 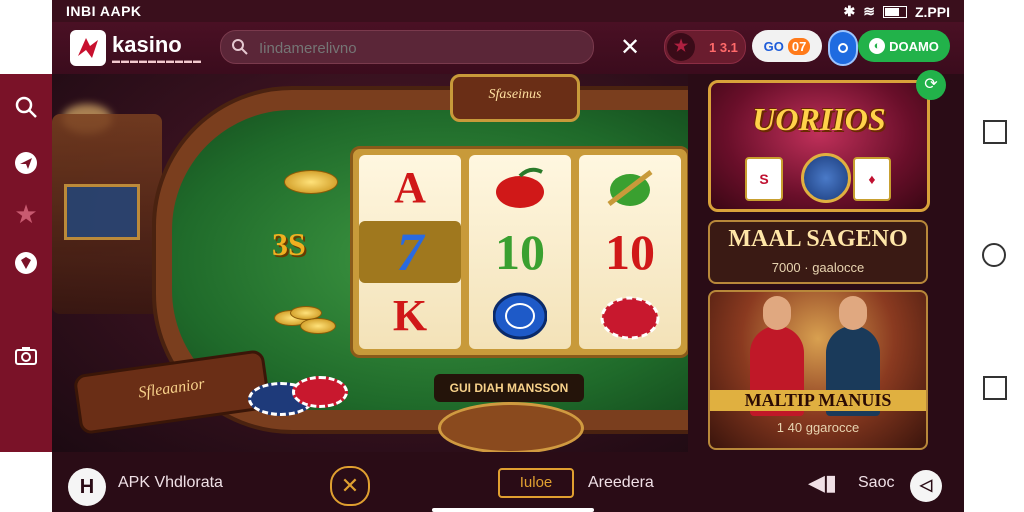 I want to click on status-bar: INBI AAPK ✱ ≋ Z.PPI, so click(x=508, y=11).